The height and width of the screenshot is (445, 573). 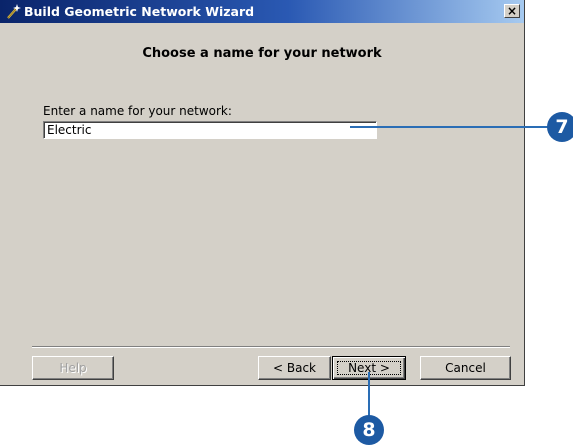 What do you see at coordinates (262, 11) in the screenshot?
I see `title-bar: Build Geometric Network Wizard ×` at bounding box center [262, 11].